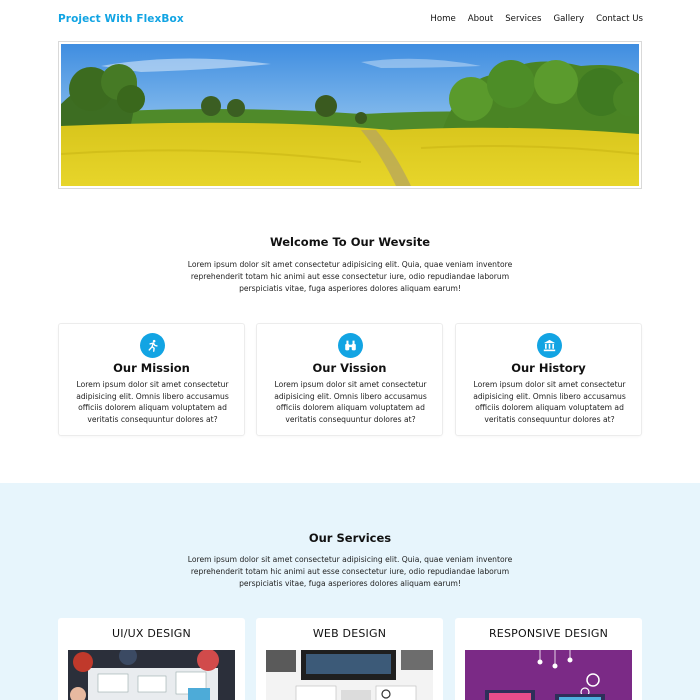 This screenshot has height=700, width=700. Describe the element at coordinates (619, 19) in the screenshot. I see `nav-link-contact: Contact Us` at that location.